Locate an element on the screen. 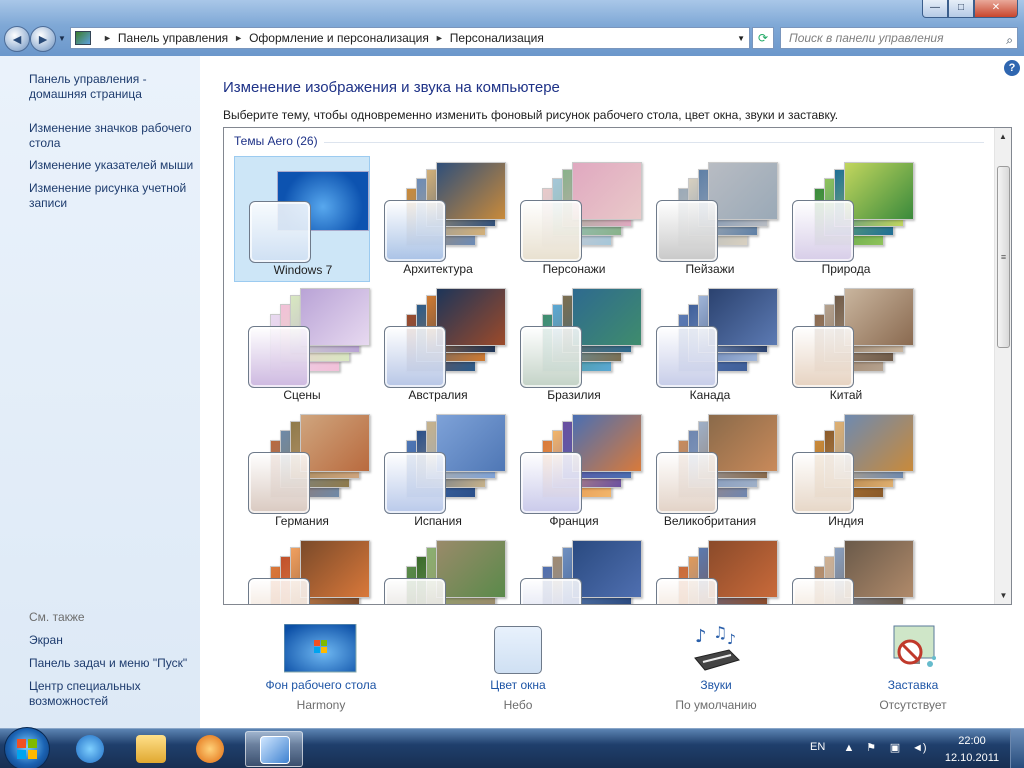 The height and width of the screenshot is (768, 1024). search-placeholder: Поиск в панели управления is located at coordinates (866, 38).